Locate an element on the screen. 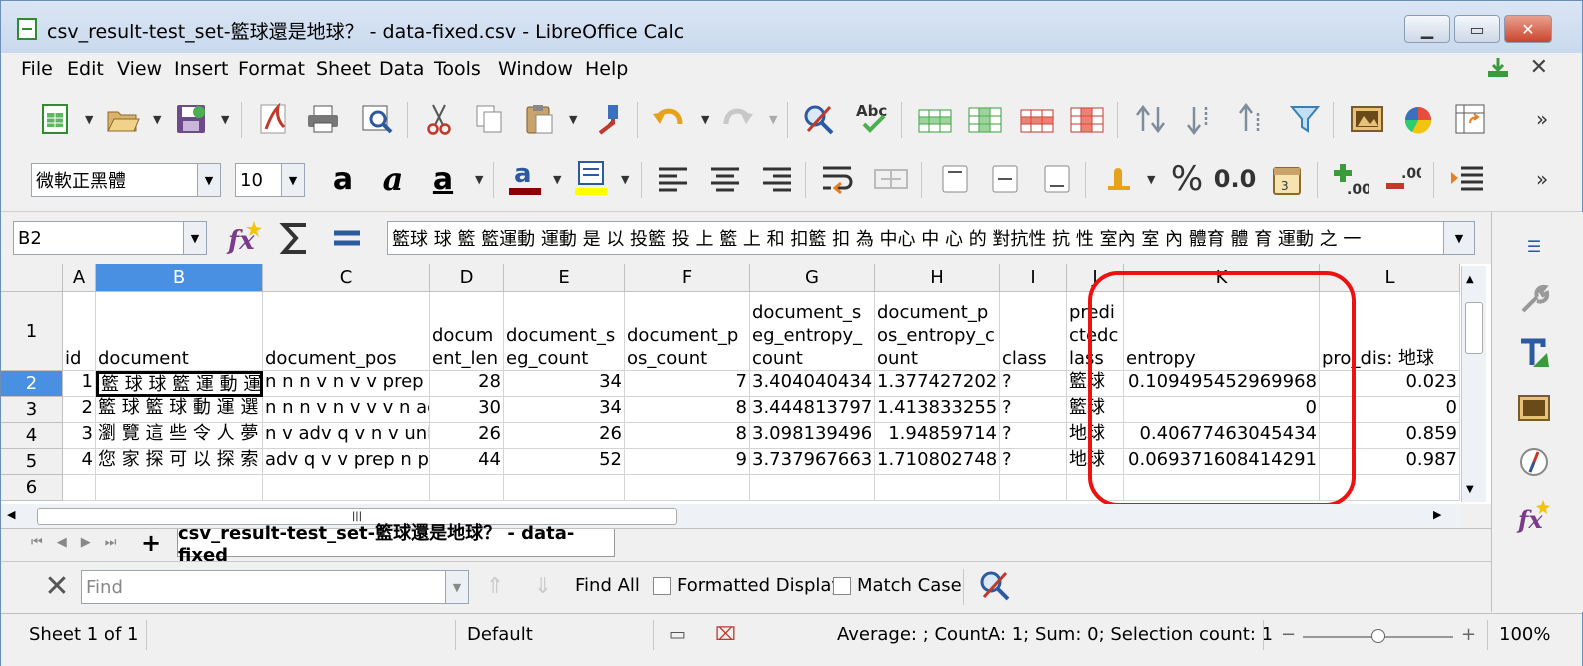 This screenshot has height=666, width=1583. font-size-combo: 10 ▼ is located at coordinates (270, 180).